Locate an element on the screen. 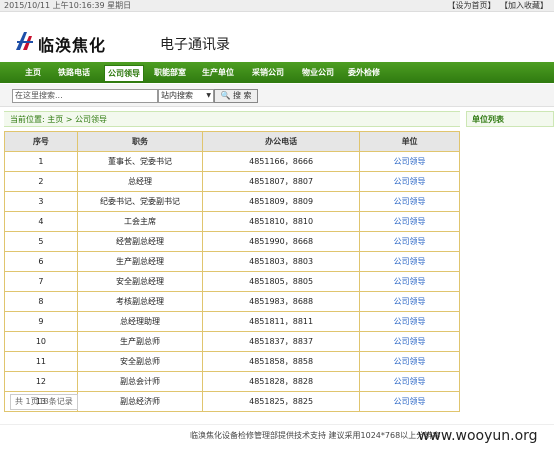 The width and height of the screenshot is (554, 456). company-logo-icon is located at coordinates (24, 41).